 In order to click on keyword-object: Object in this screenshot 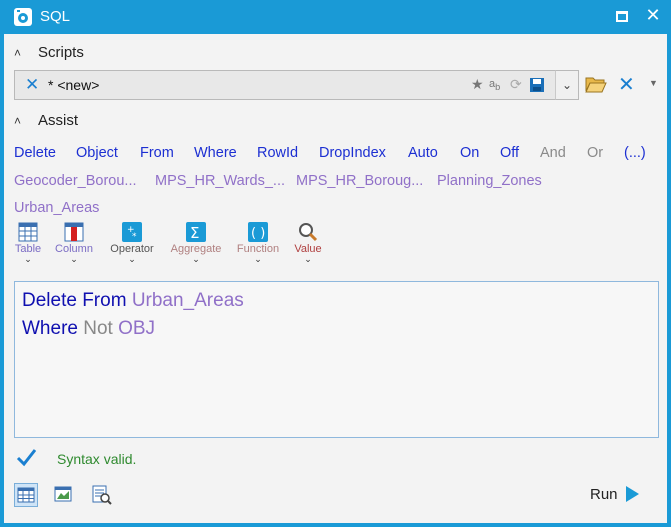, I will do `click(97, 153)`.